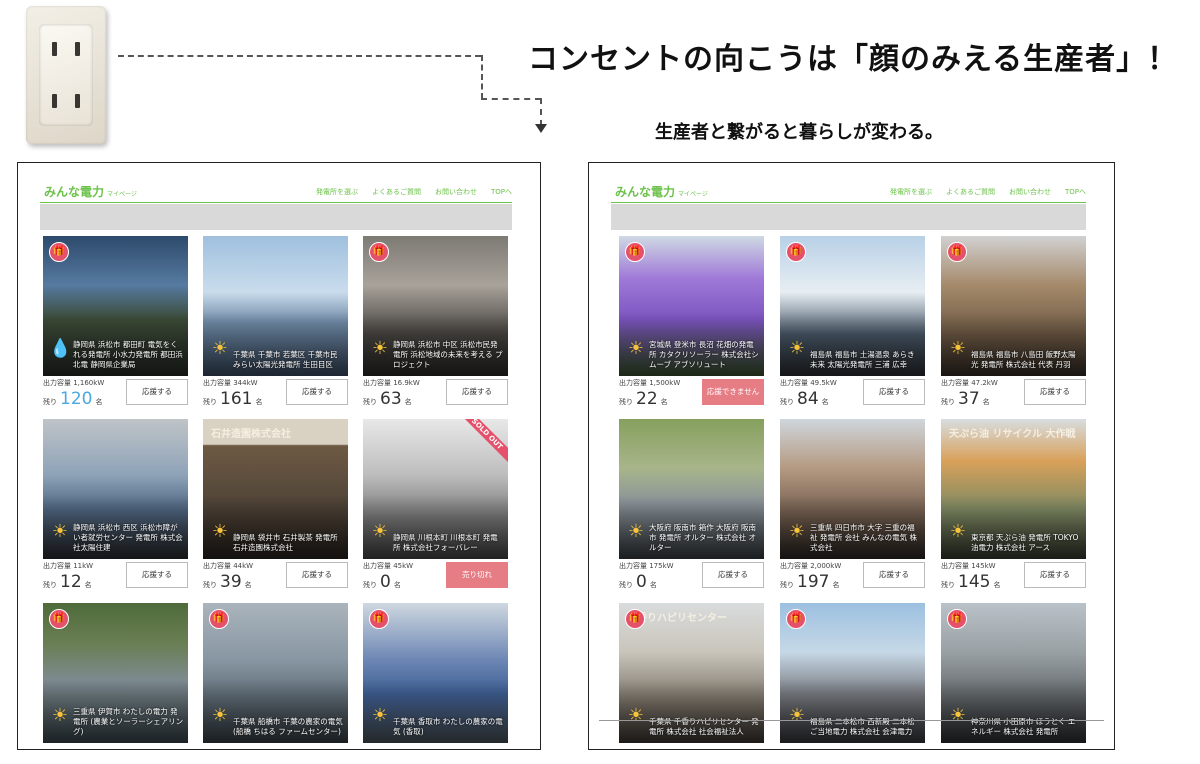 The image size is (1200, 764). I want to click on remaining-count: 残り 84 名, so click(804, 399).